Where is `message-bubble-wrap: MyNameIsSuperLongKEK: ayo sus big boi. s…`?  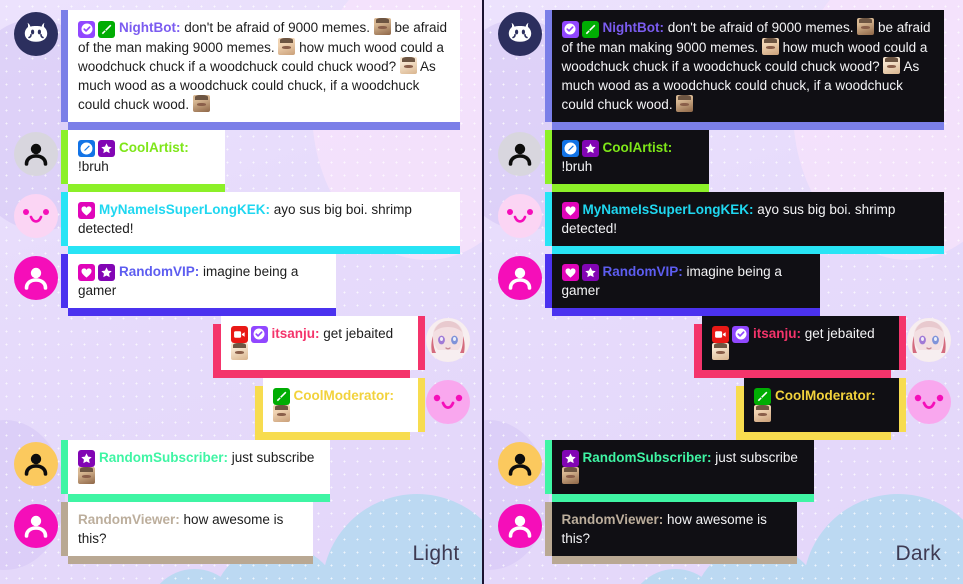
message-bubble-wrap: MyNameIsSuperLongKEK: ayo sus big boi. s… is located at coordinates (744, 222).